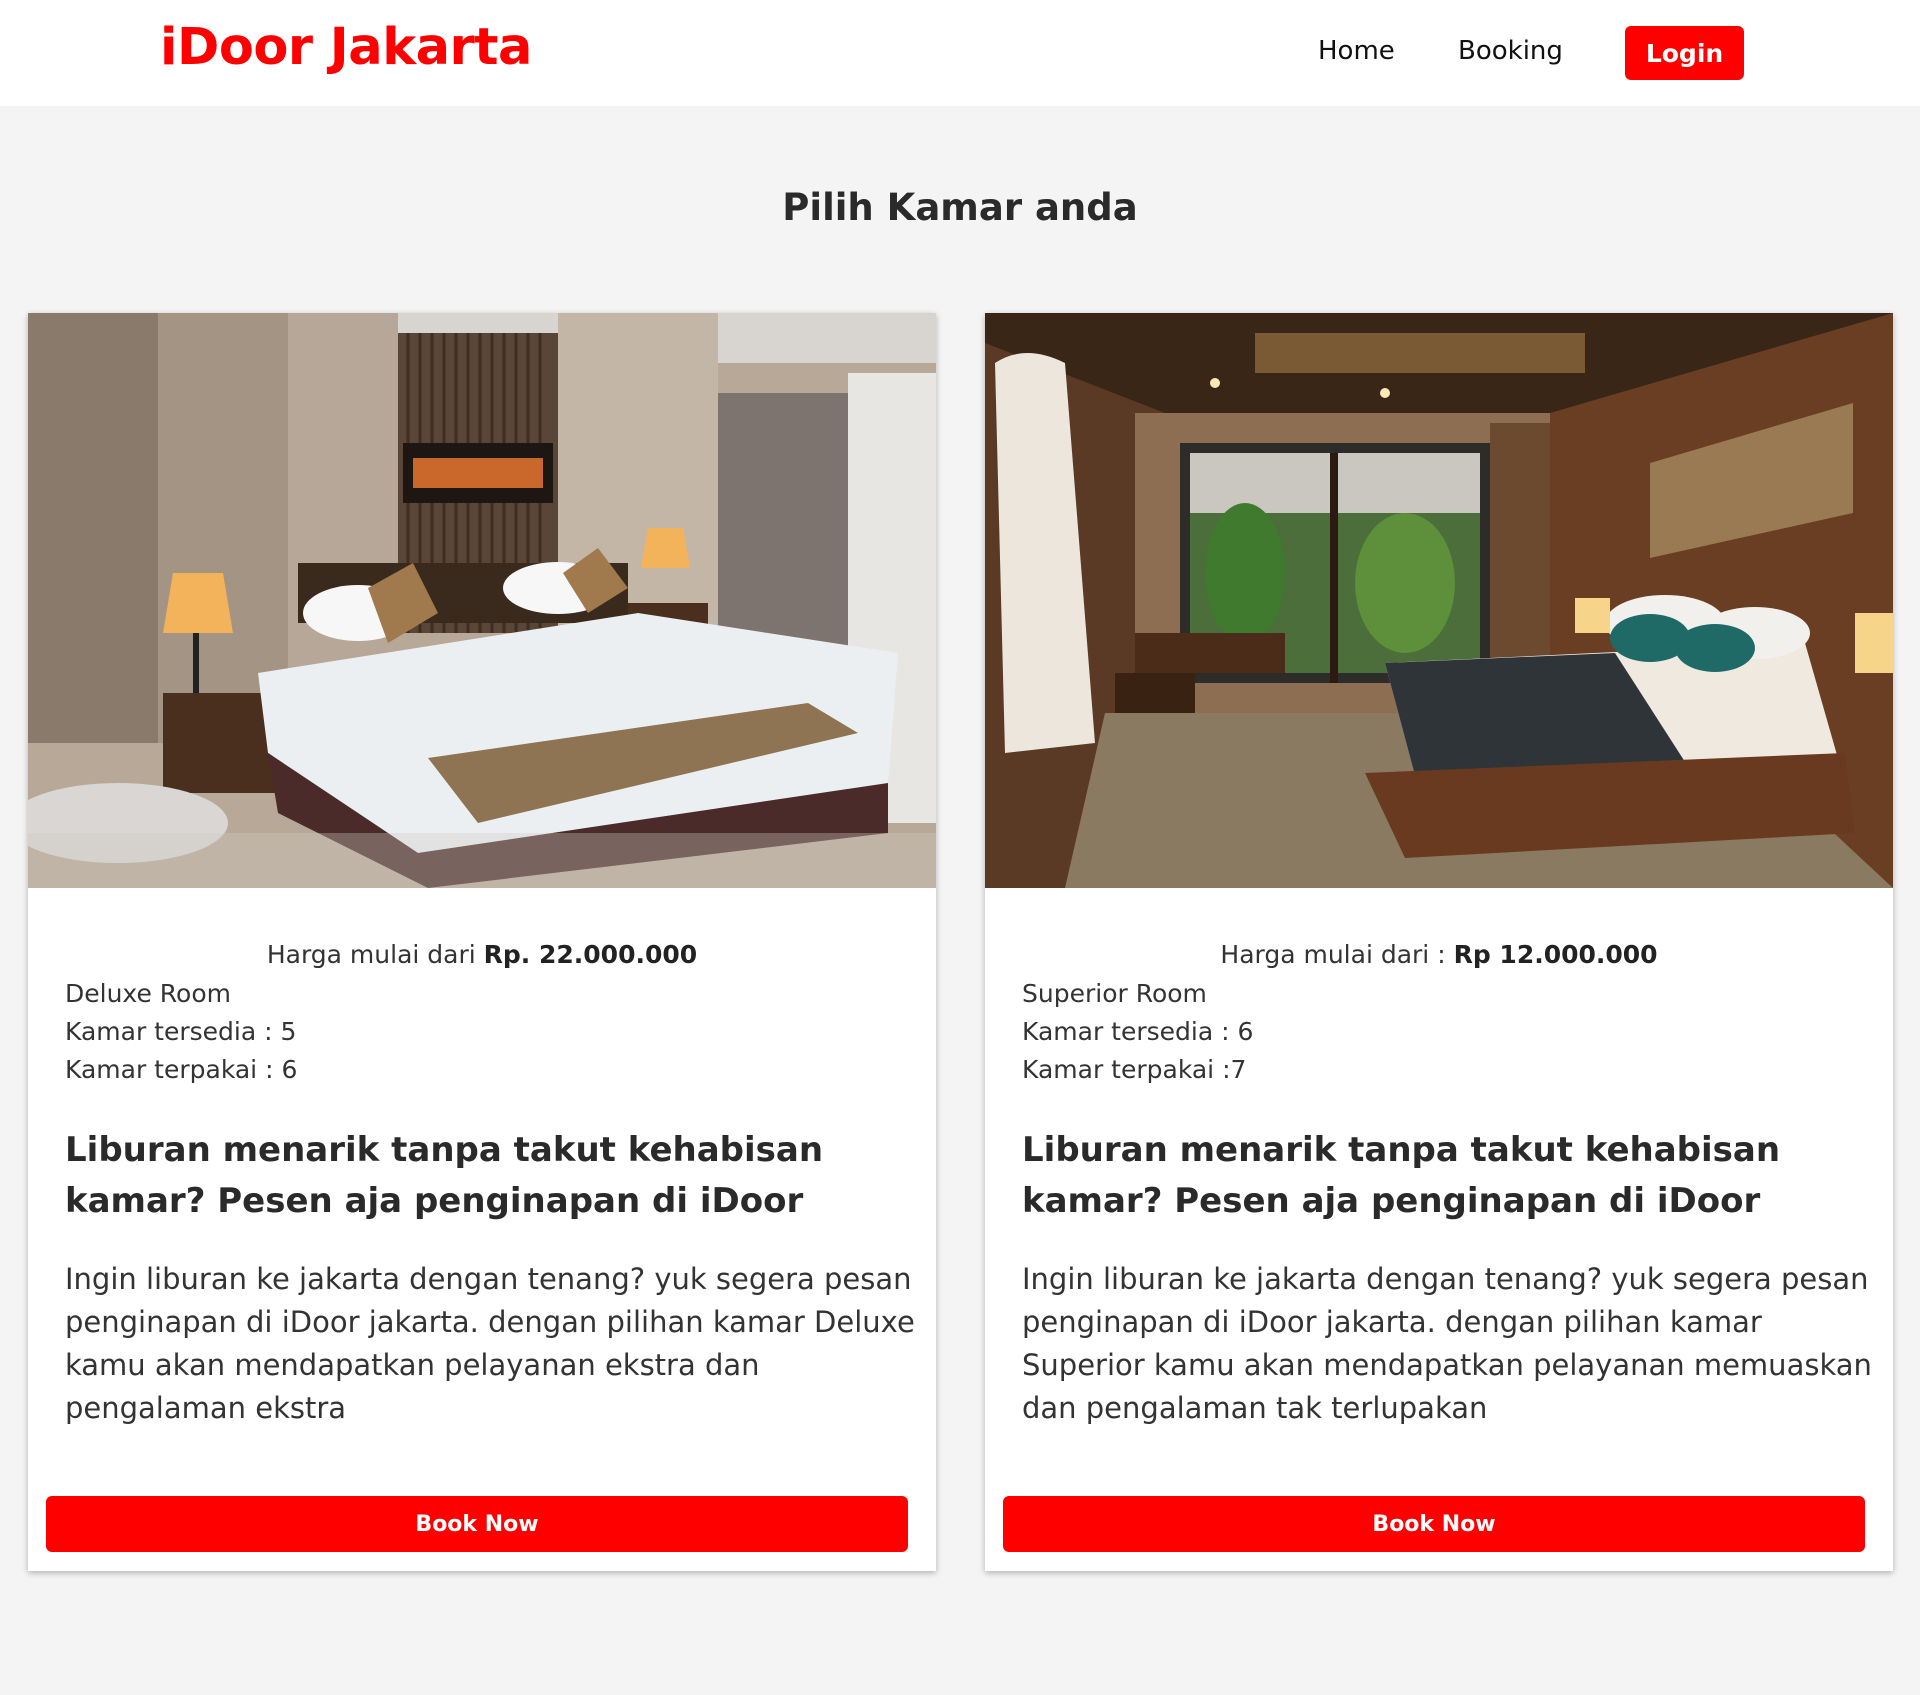  I want to click on room-price: Harga mulai dari Rp. 22.000.000, so click(482, 954).